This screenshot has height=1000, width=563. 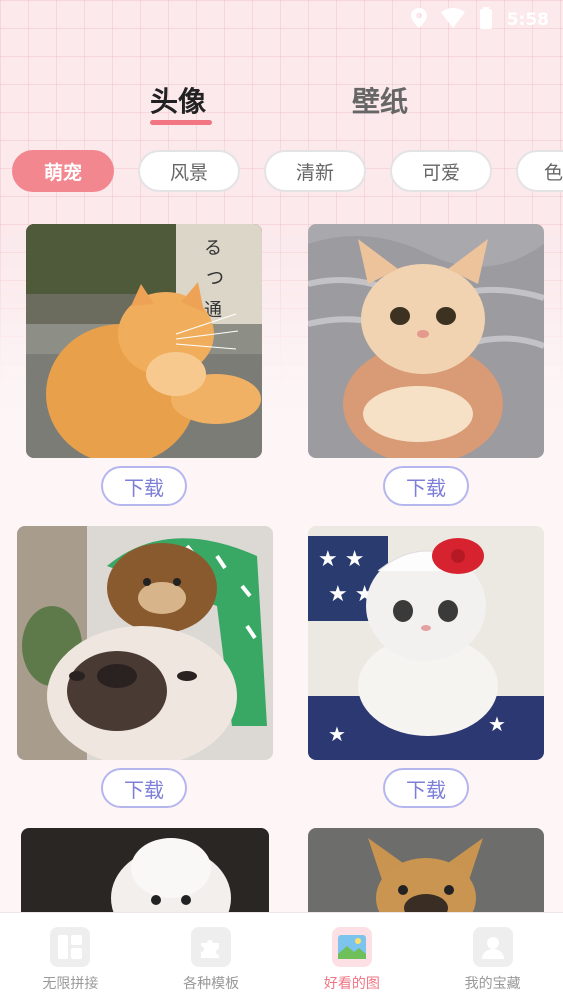 I want to click on chip-pets: 萌宠, so click(x=63, y=171).